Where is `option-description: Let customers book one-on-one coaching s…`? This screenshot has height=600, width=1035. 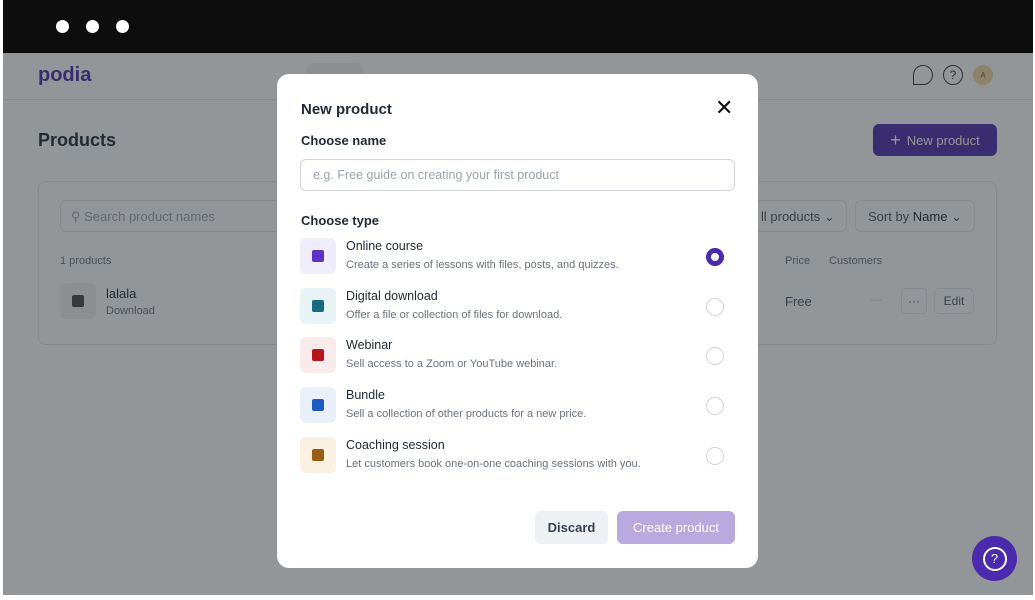 option-description: Let customers book one-on-one coaching s… is located at coordinates (493, 463).